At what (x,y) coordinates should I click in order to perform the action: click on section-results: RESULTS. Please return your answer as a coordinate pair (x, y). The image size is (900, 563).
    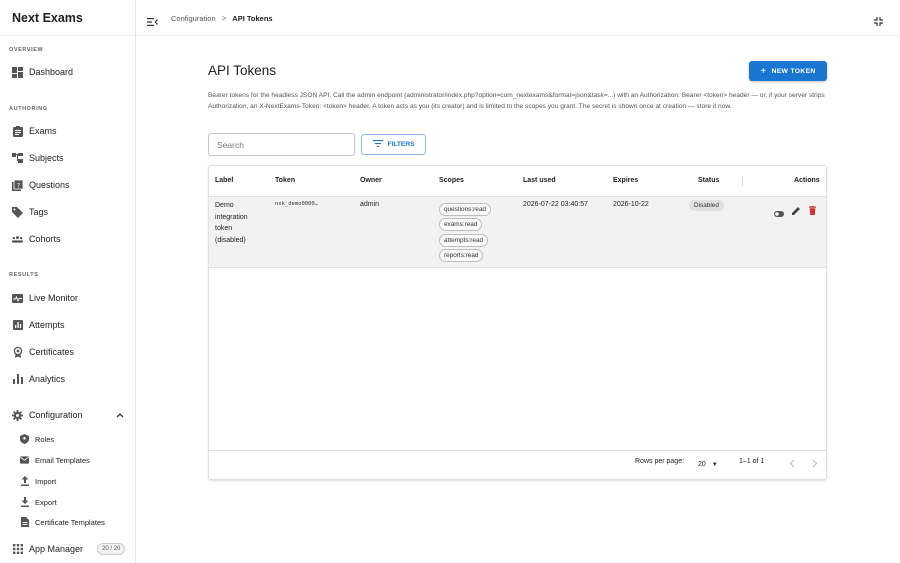
    Looking at the image, I should click on (24, 275).